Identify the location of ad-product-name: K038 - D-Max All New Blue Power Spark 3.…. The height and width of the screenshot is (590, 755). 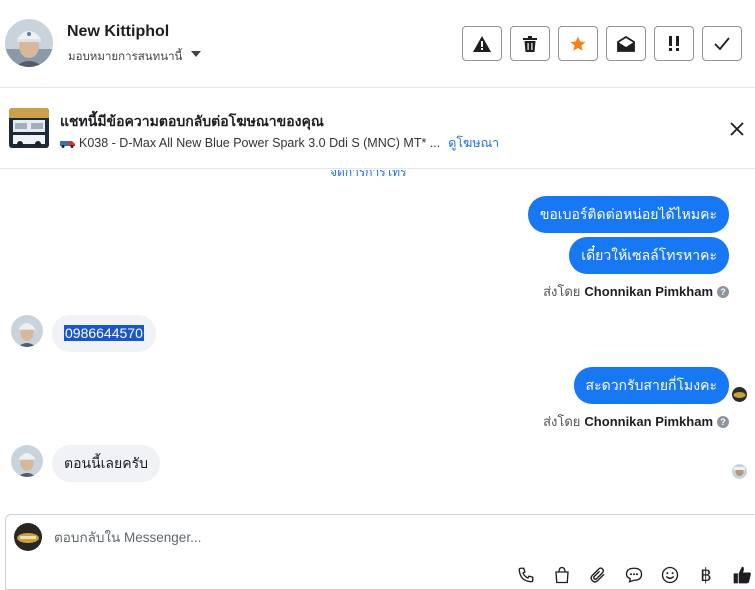
(260, 143).